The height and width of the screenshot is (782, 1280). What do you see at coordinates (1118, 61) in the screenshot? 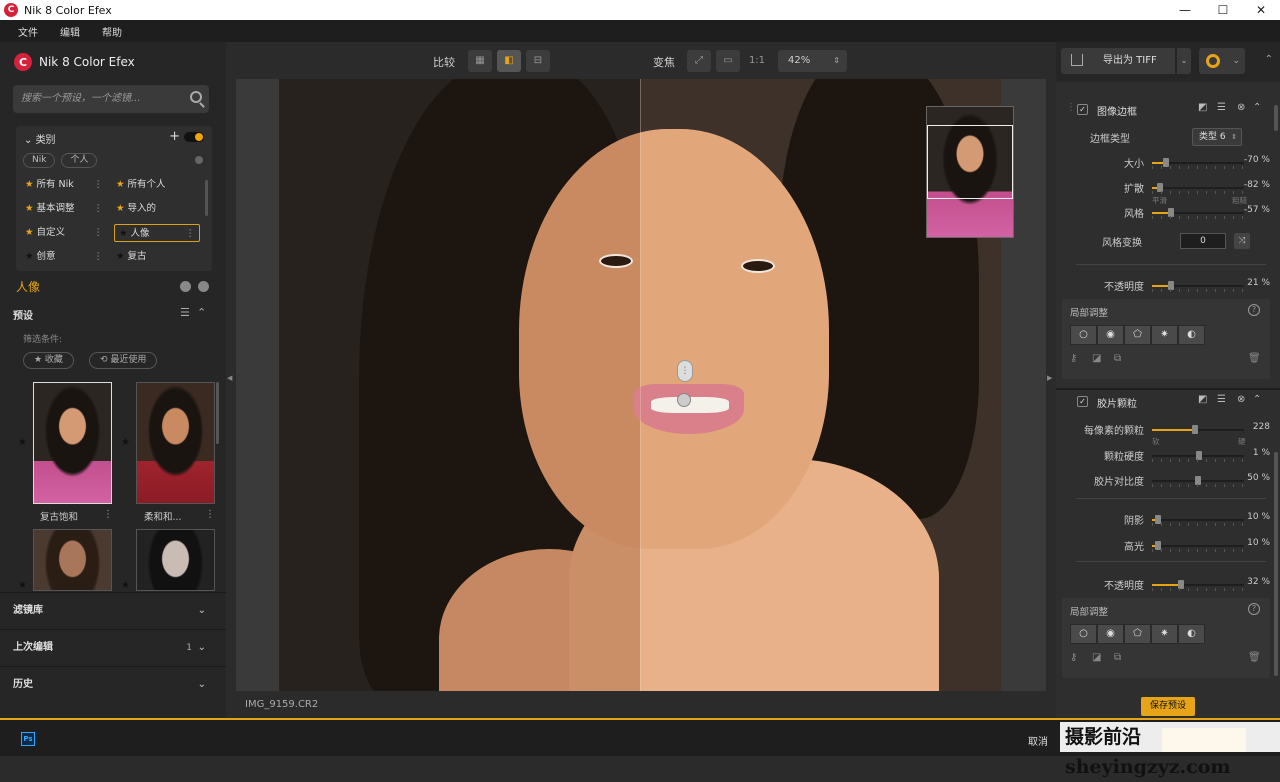
I see `export-button: 导出为 TIFF` at bounding box center [1118, 61].